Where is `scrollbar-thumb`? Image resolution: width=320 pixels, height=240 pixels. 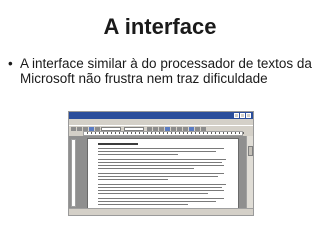 scrollbar-thumb is located at coordinates (250, 151).